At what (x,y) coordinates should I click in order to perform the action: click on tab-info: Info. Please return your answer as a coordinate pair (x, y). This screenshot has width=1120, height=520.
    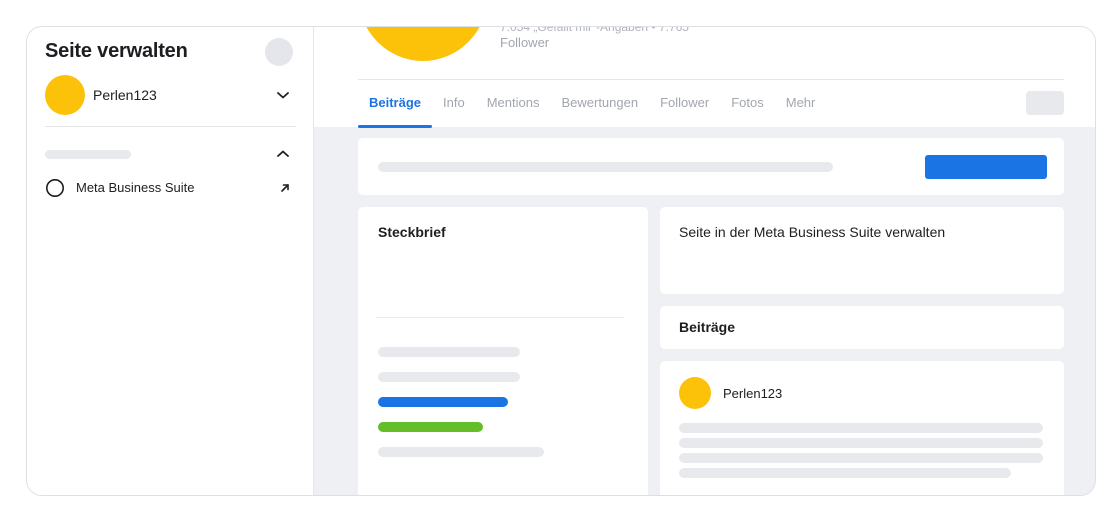
    Looking at the image, I should click on (454, 103).